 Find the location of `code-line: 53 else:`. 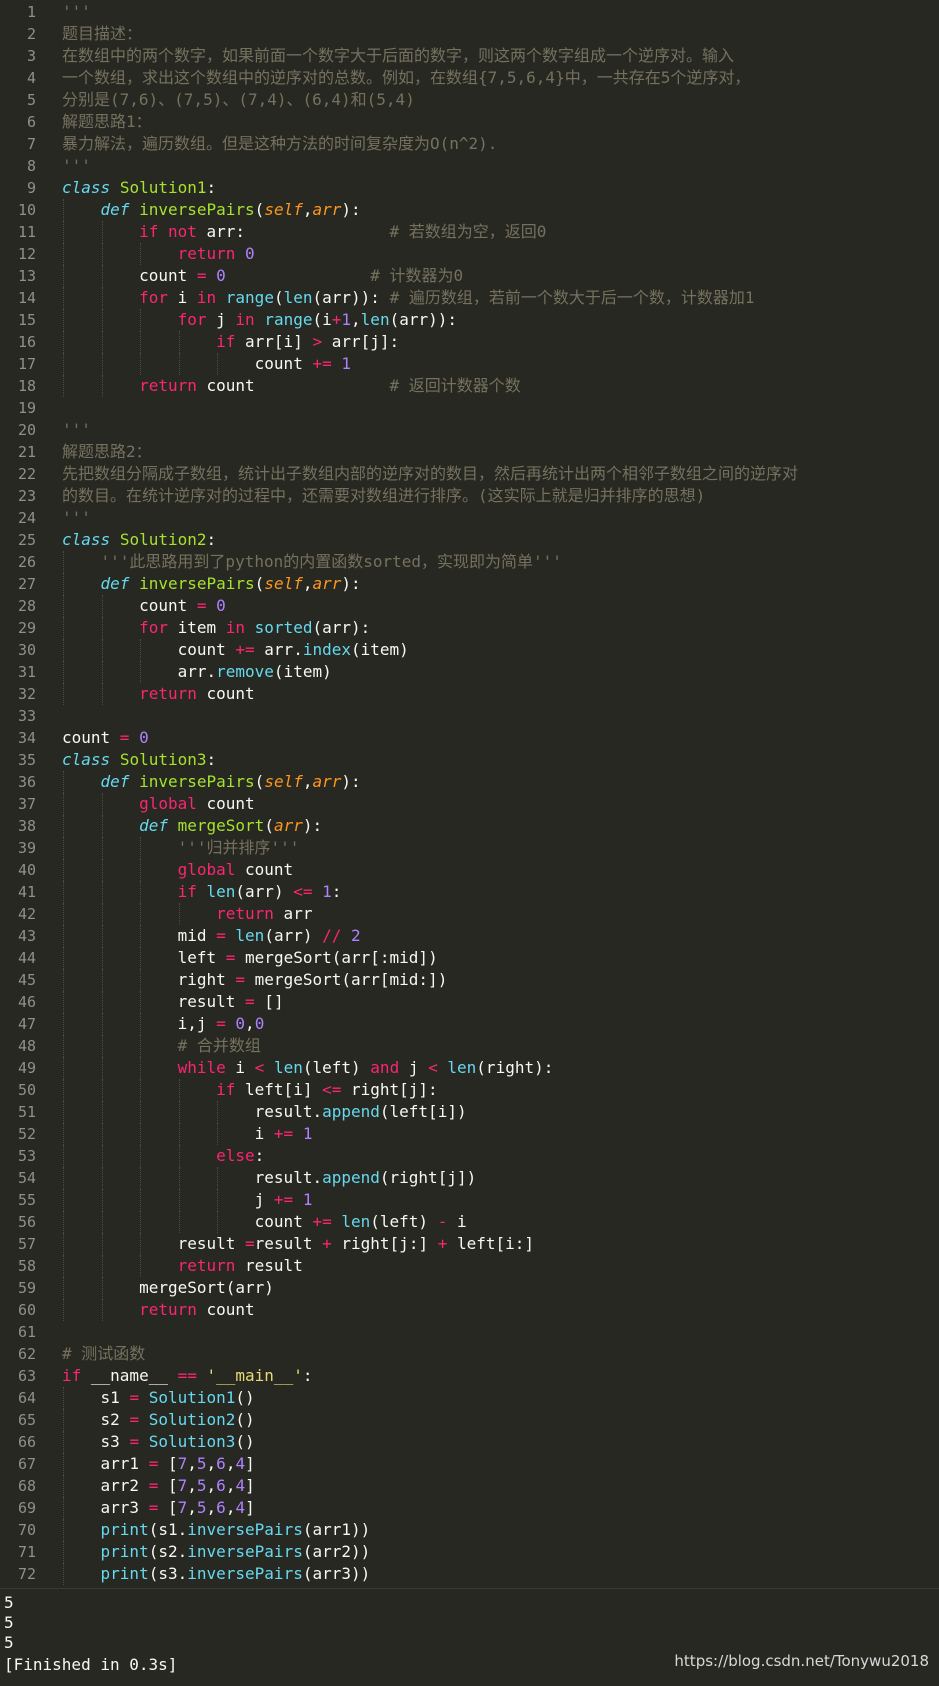

code-line: 53 else: is located at coordinates (469, 1156).